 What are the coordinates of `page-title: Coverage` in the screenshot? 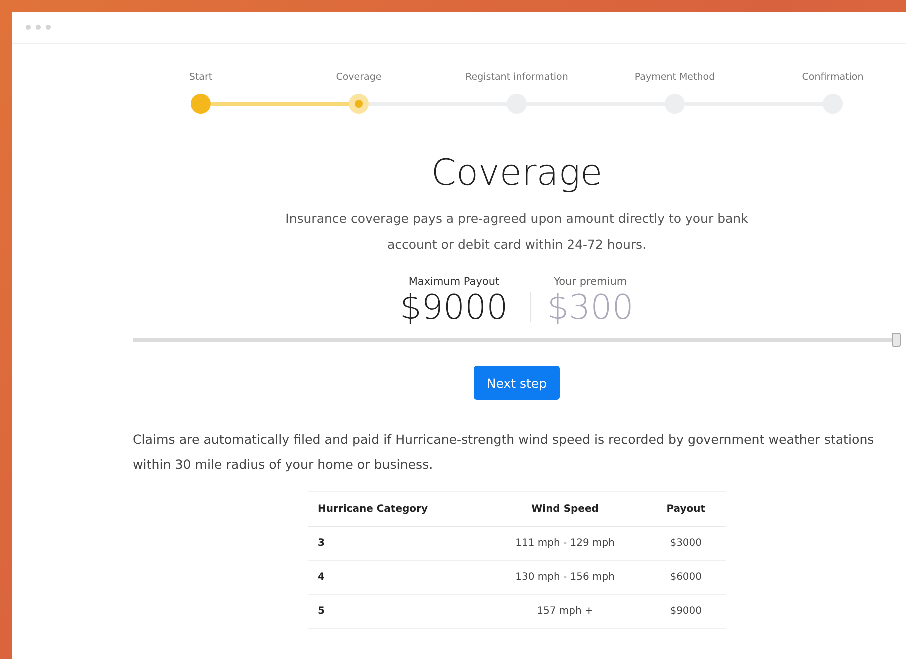 It's located at (517, 174).